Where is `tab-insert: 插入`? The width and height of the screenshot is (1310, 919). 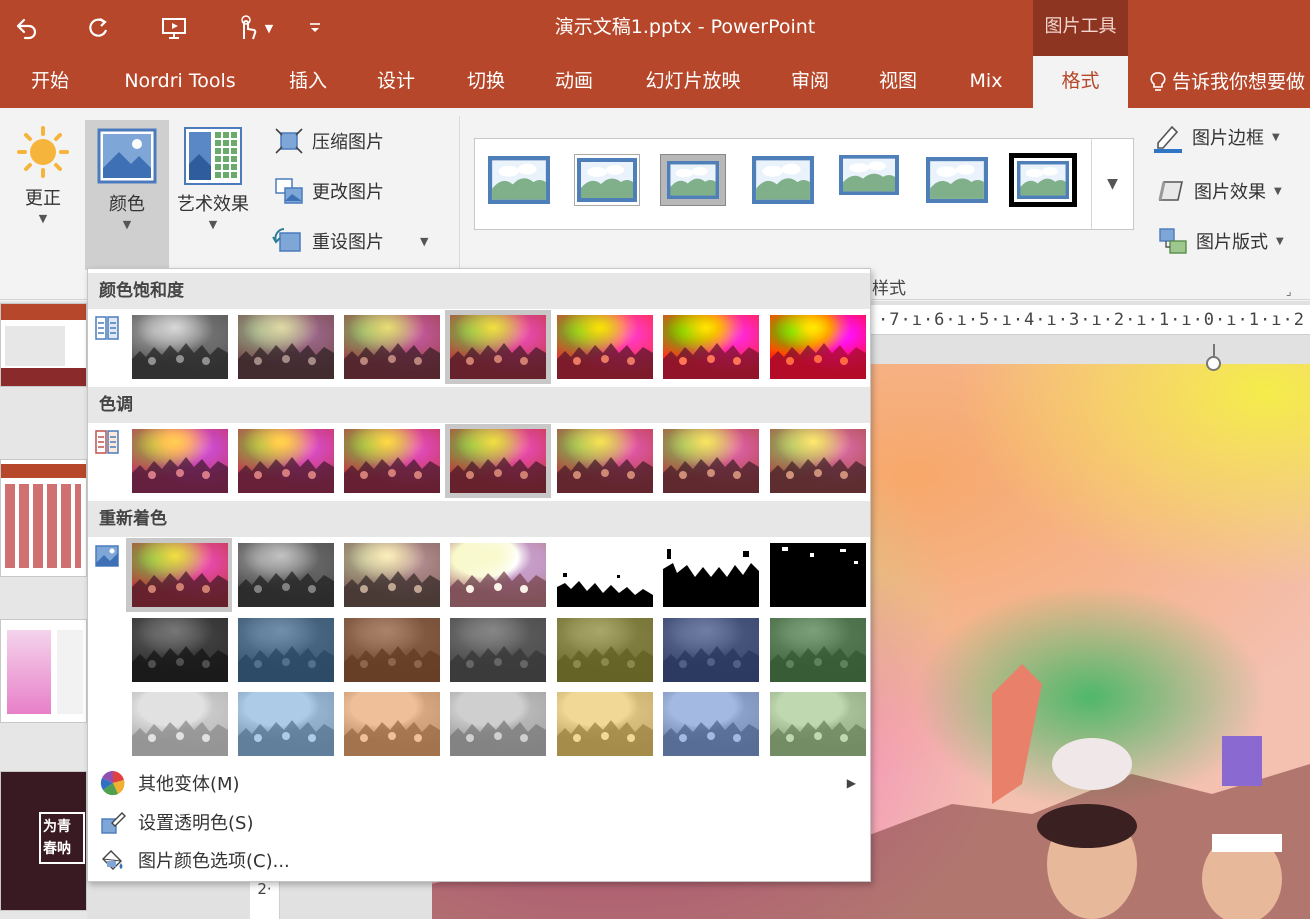 tab-insert: 插入 is located at coordinates (308, 82).